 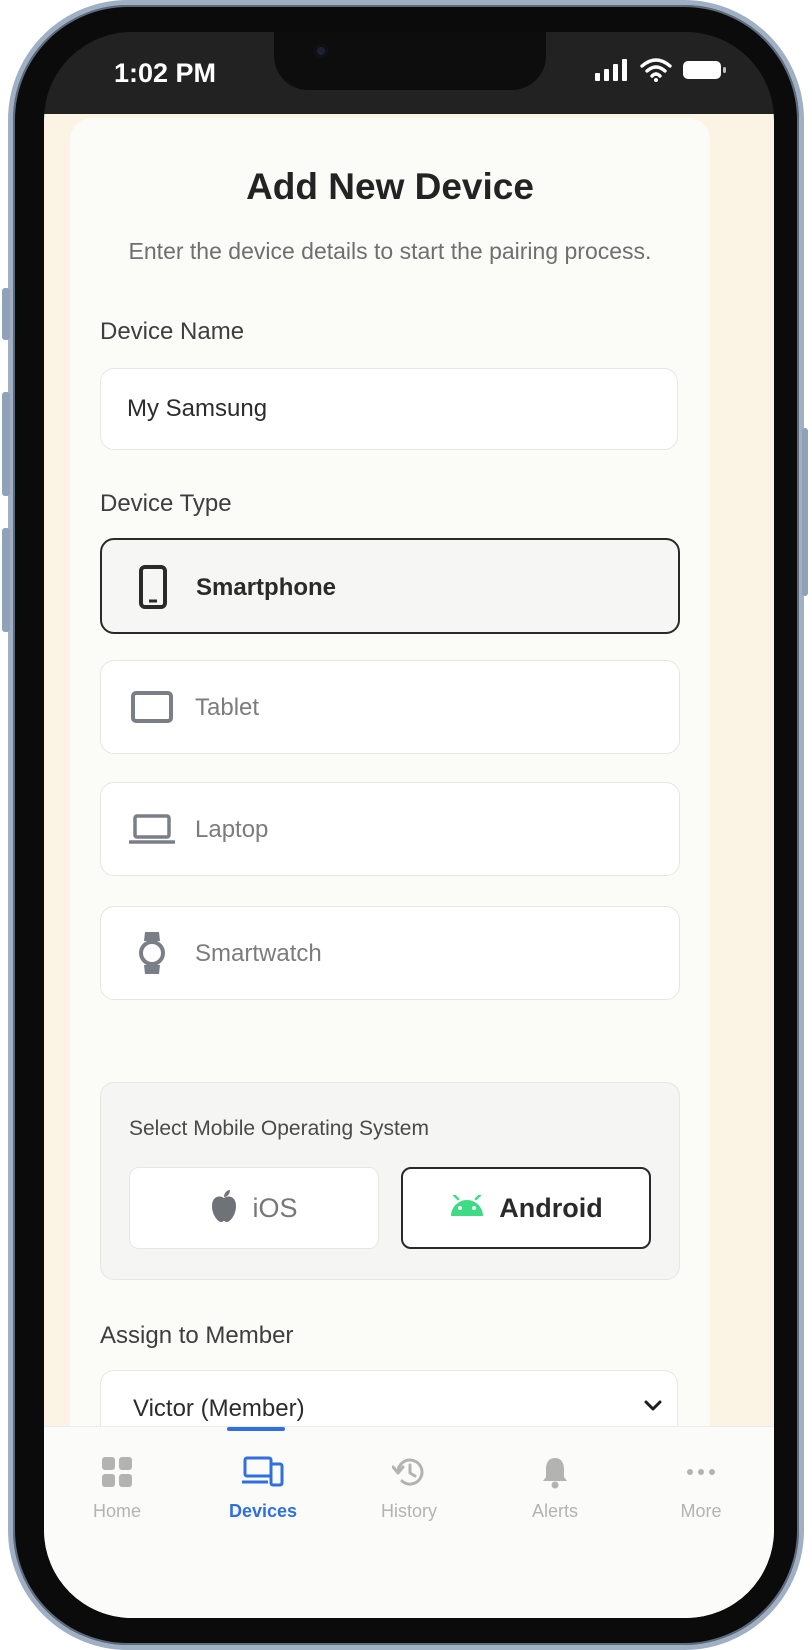 What do you see at coordinates (6, 444) in the screenshot?
I see `volume-up-button` at bounding box center [6, 444].